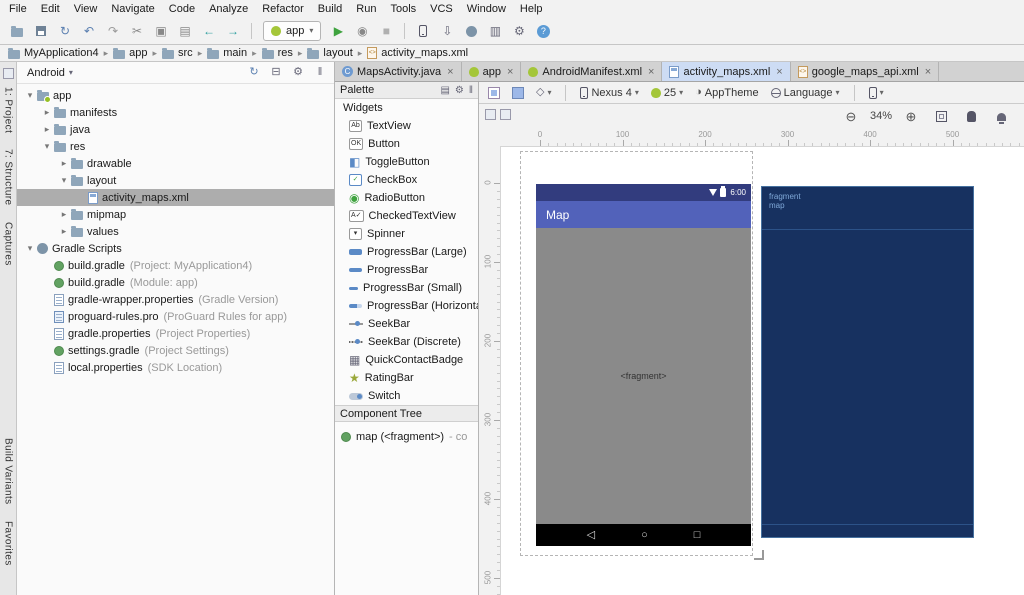 The width and height of the screenshot is (1024, 595). Describe the element at coordinates (447, 31) in the screenshot. I see `sdk-manager-button: ⇩` at that location.